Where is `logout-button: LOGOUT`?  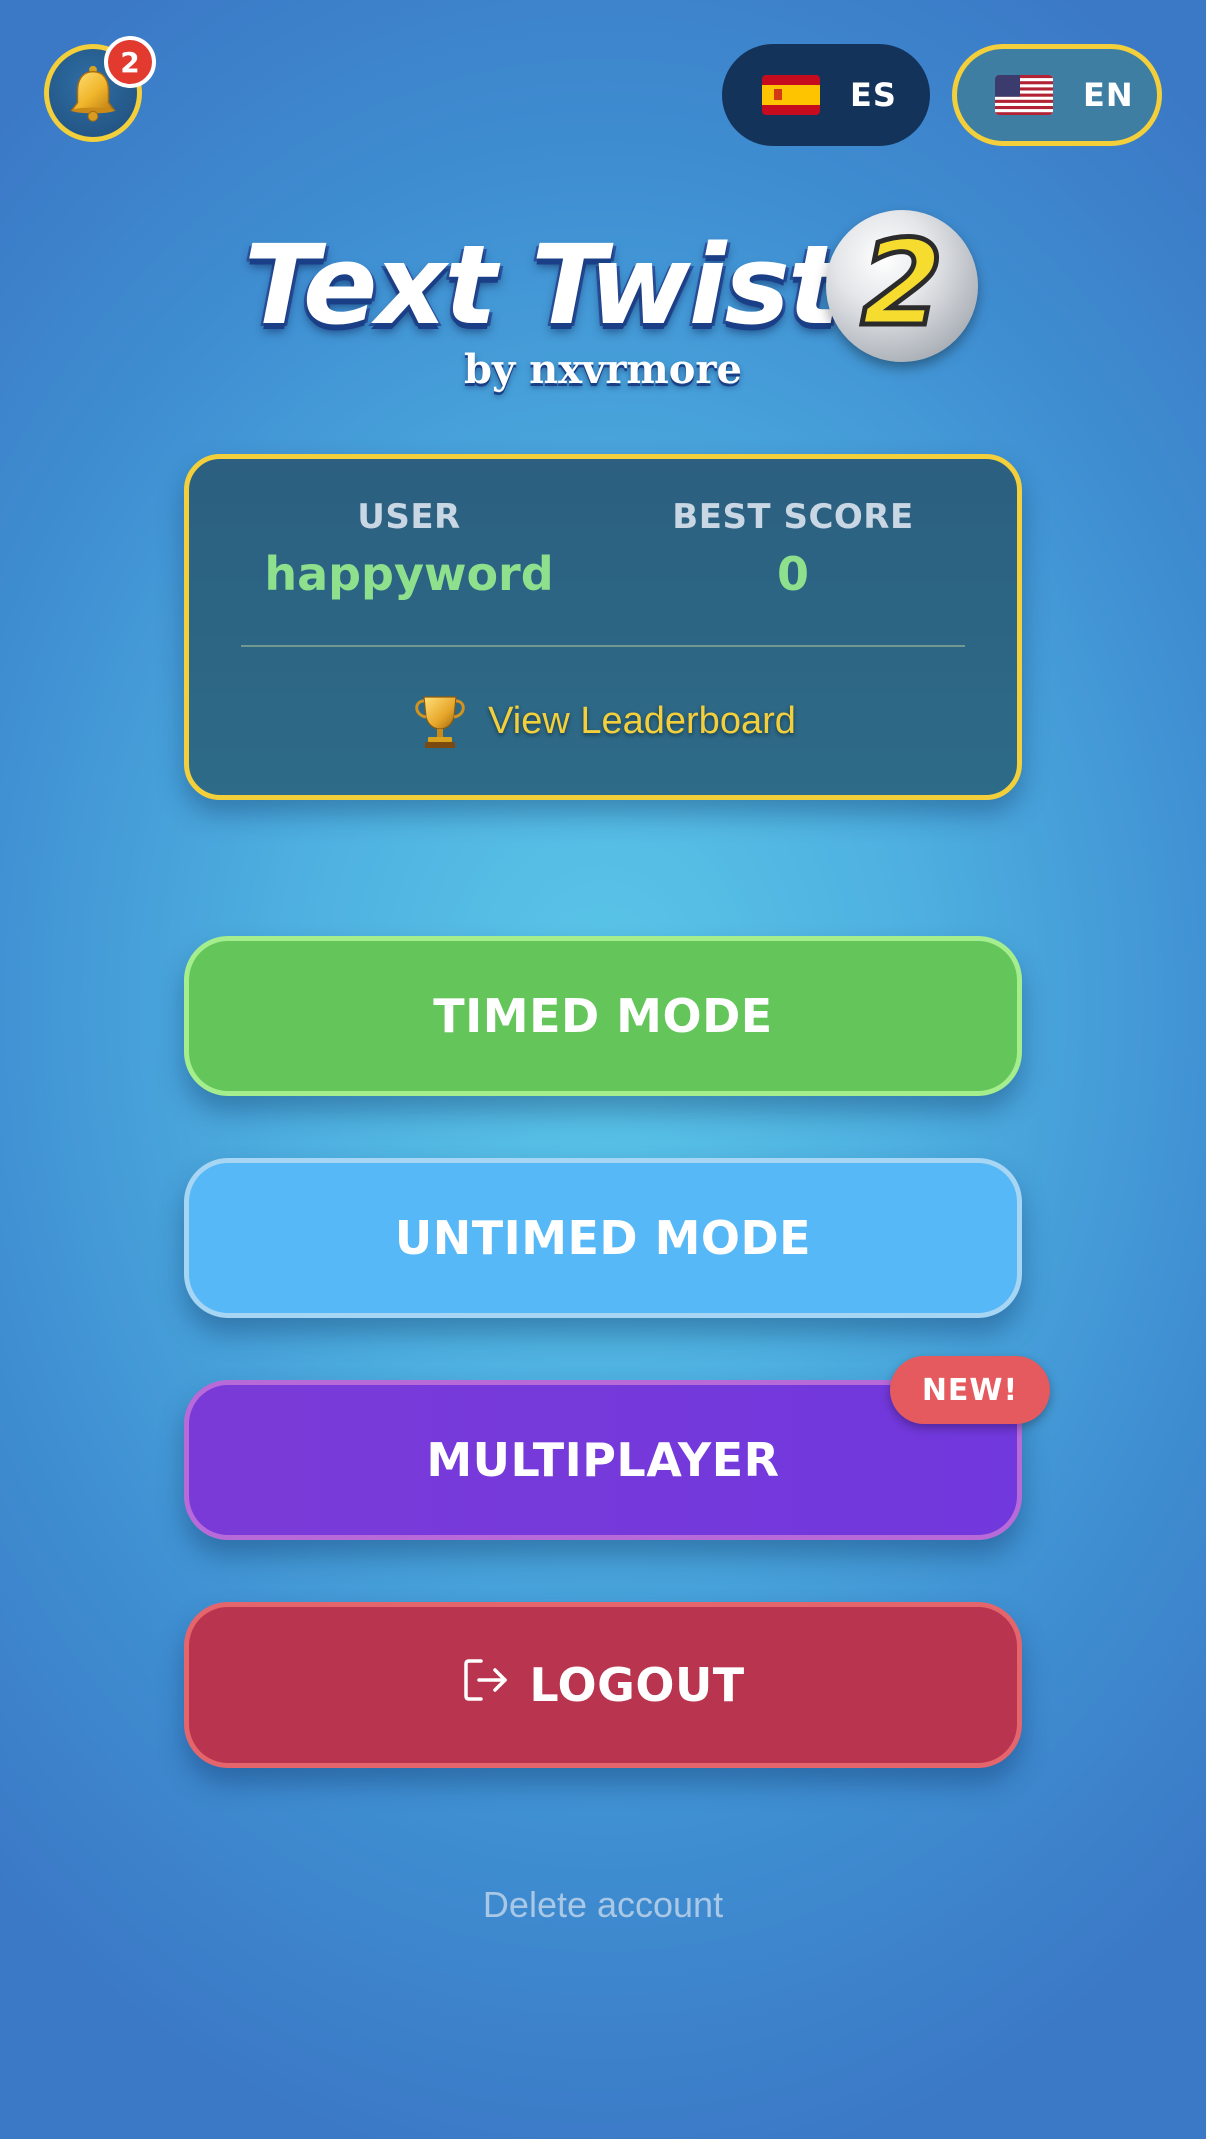 logout-button: LOGOUT is located at coordinates (603, 1685).